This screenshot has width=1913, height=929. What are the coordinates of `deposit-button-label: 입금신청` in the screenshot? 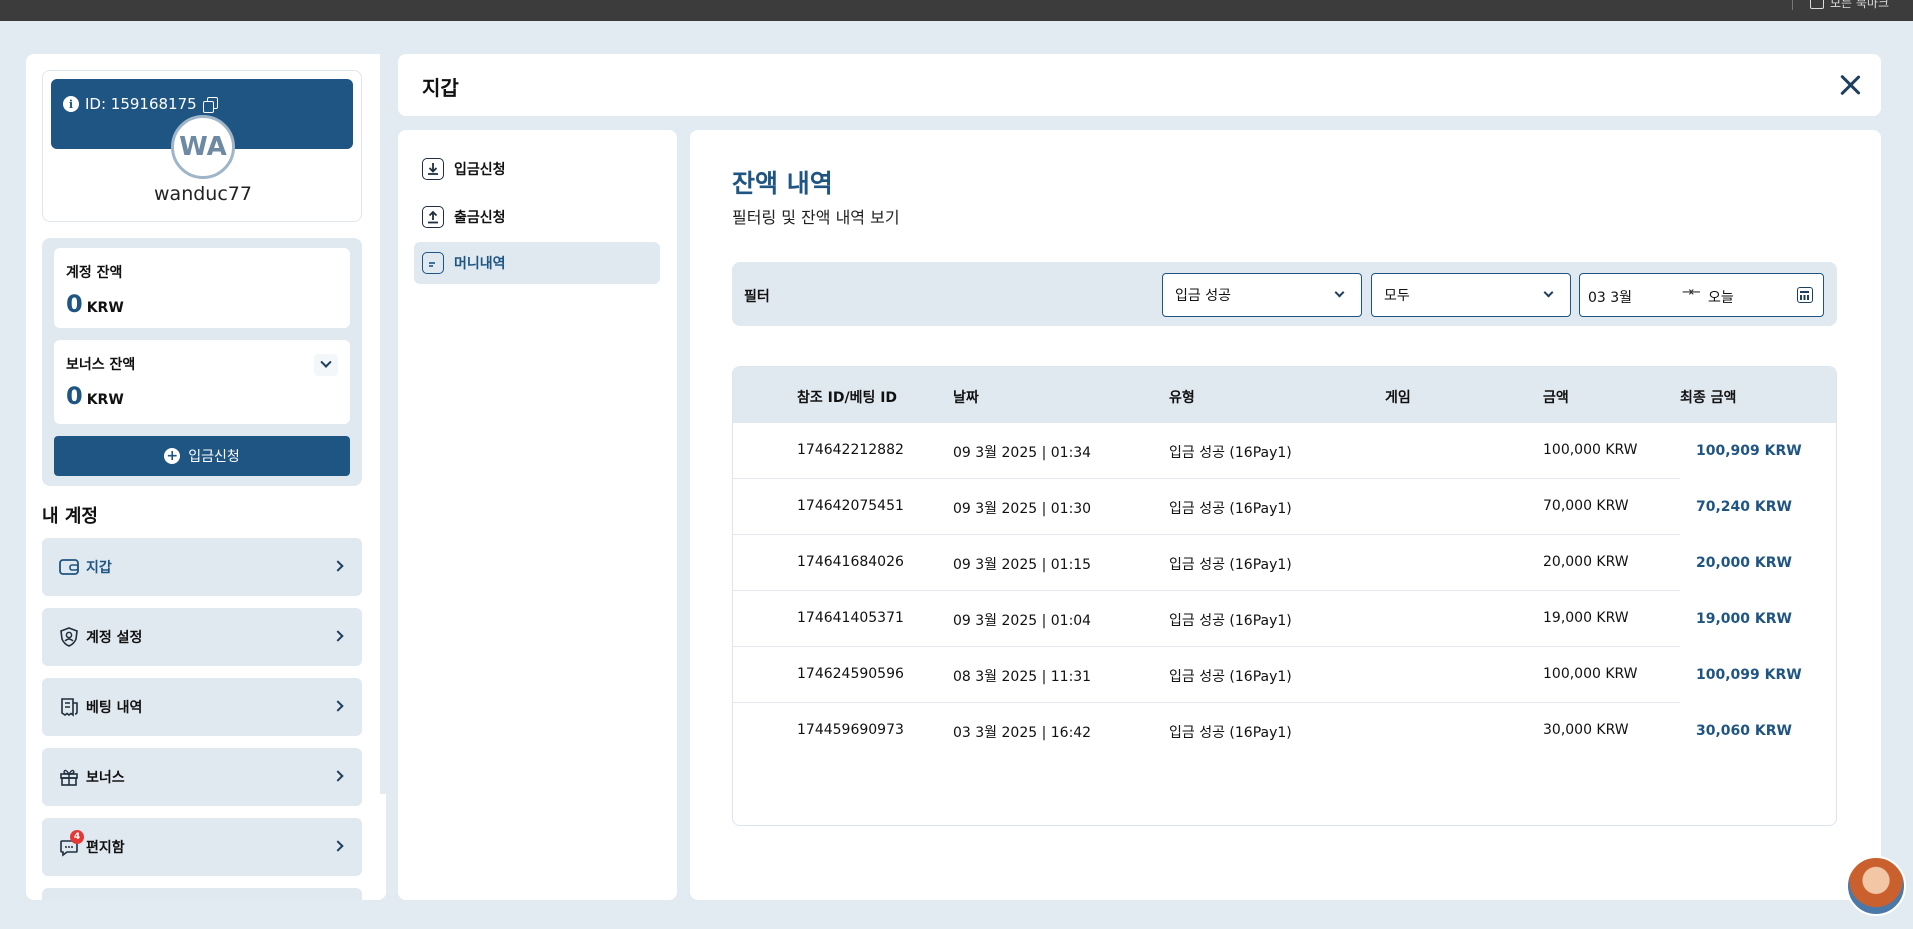 It's located at (214, 457).